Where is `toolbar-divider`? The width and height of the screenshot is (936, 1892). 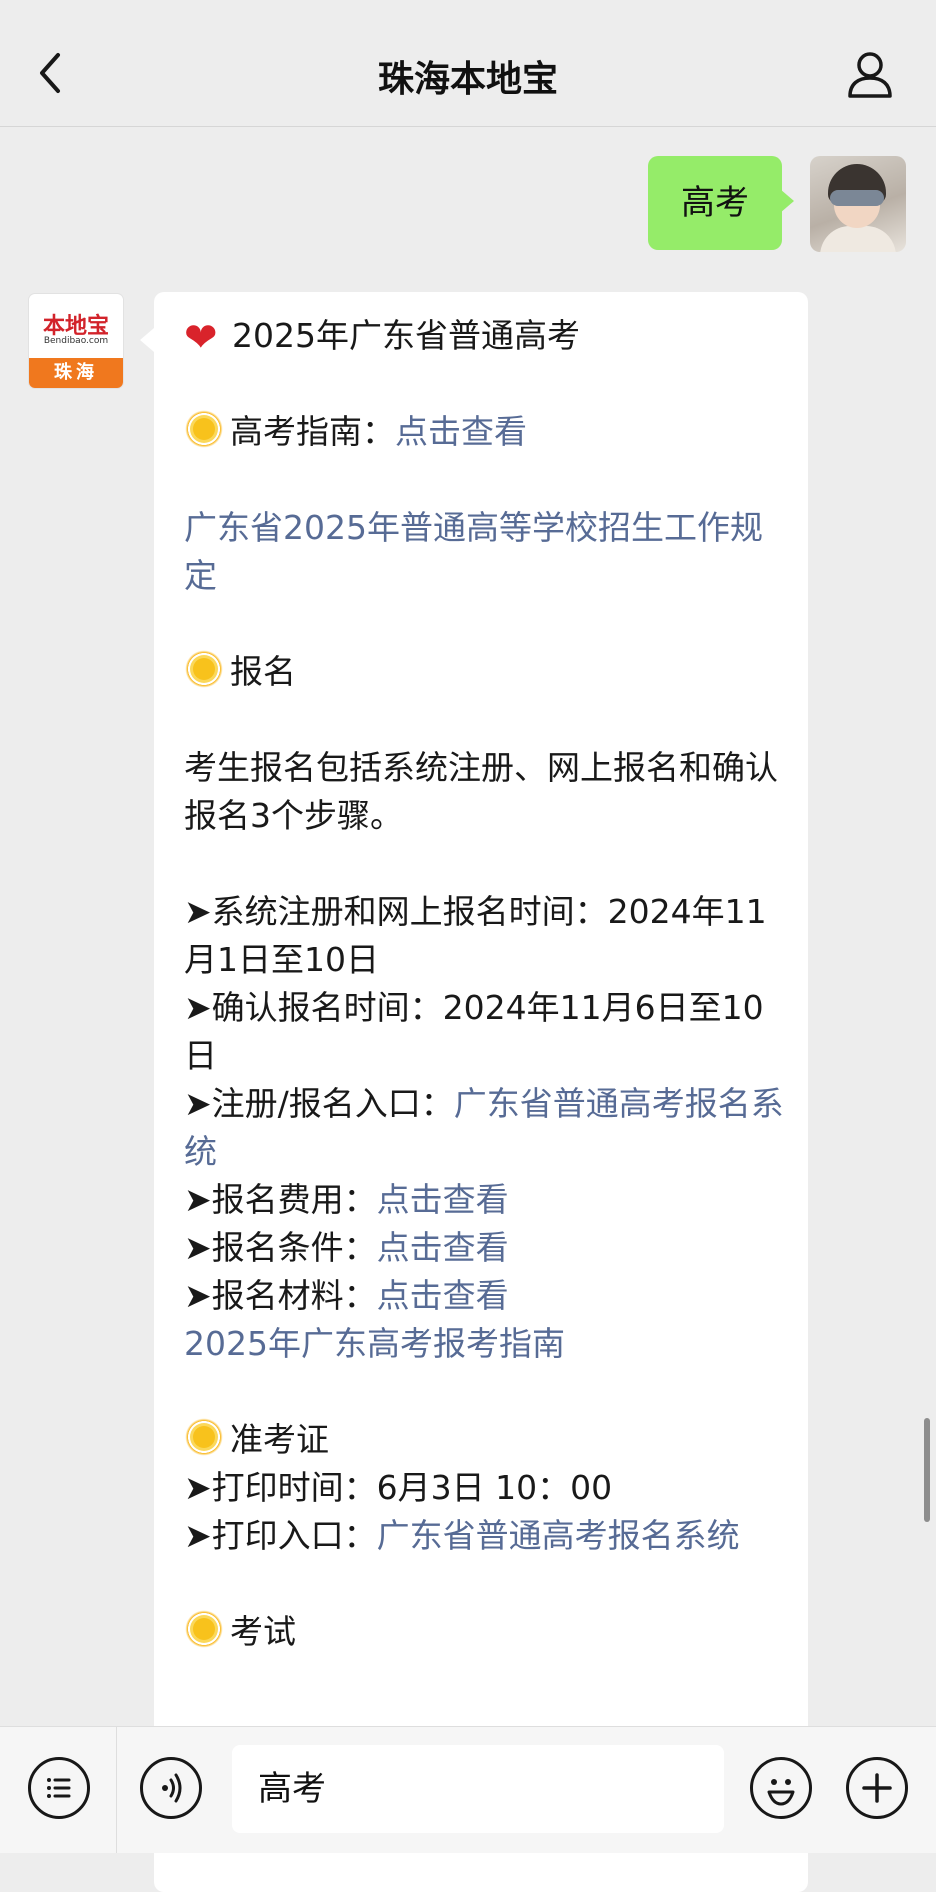 toolbar-divider is located at coordinates (116, 1790).